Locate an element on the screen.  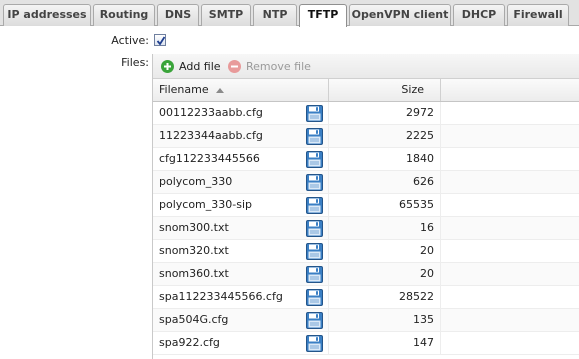
column-divider is located at coordinates (440, 90).